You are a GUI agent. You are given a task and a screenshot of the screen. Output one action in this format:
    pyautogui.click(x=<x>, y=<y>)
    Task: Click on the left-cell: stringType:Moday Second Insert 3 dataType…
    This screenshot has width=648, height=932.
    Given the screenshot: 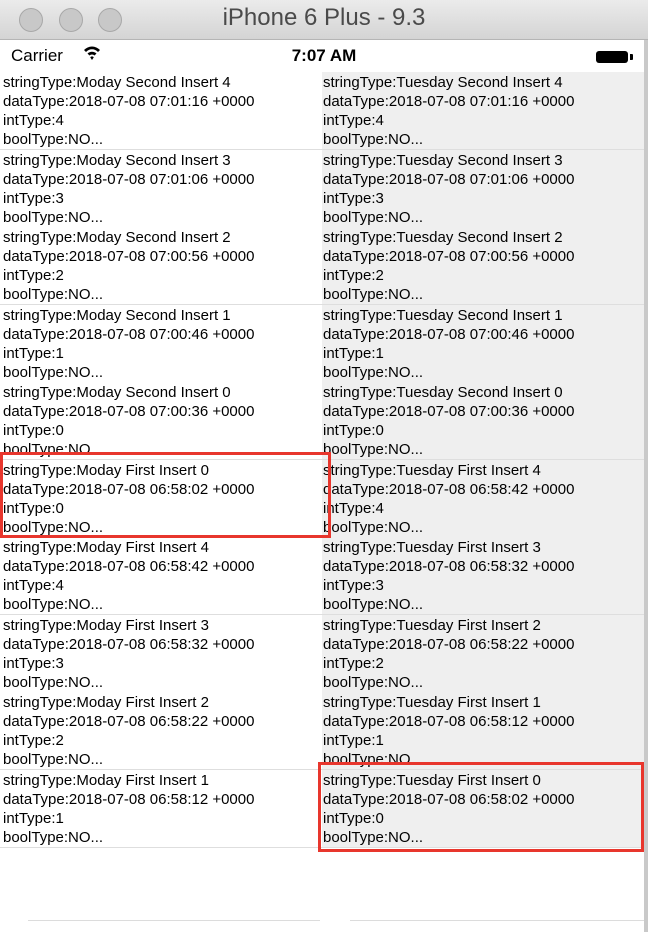 What is the action you would take?
    pyautogui.click(x=161, y=188)
    